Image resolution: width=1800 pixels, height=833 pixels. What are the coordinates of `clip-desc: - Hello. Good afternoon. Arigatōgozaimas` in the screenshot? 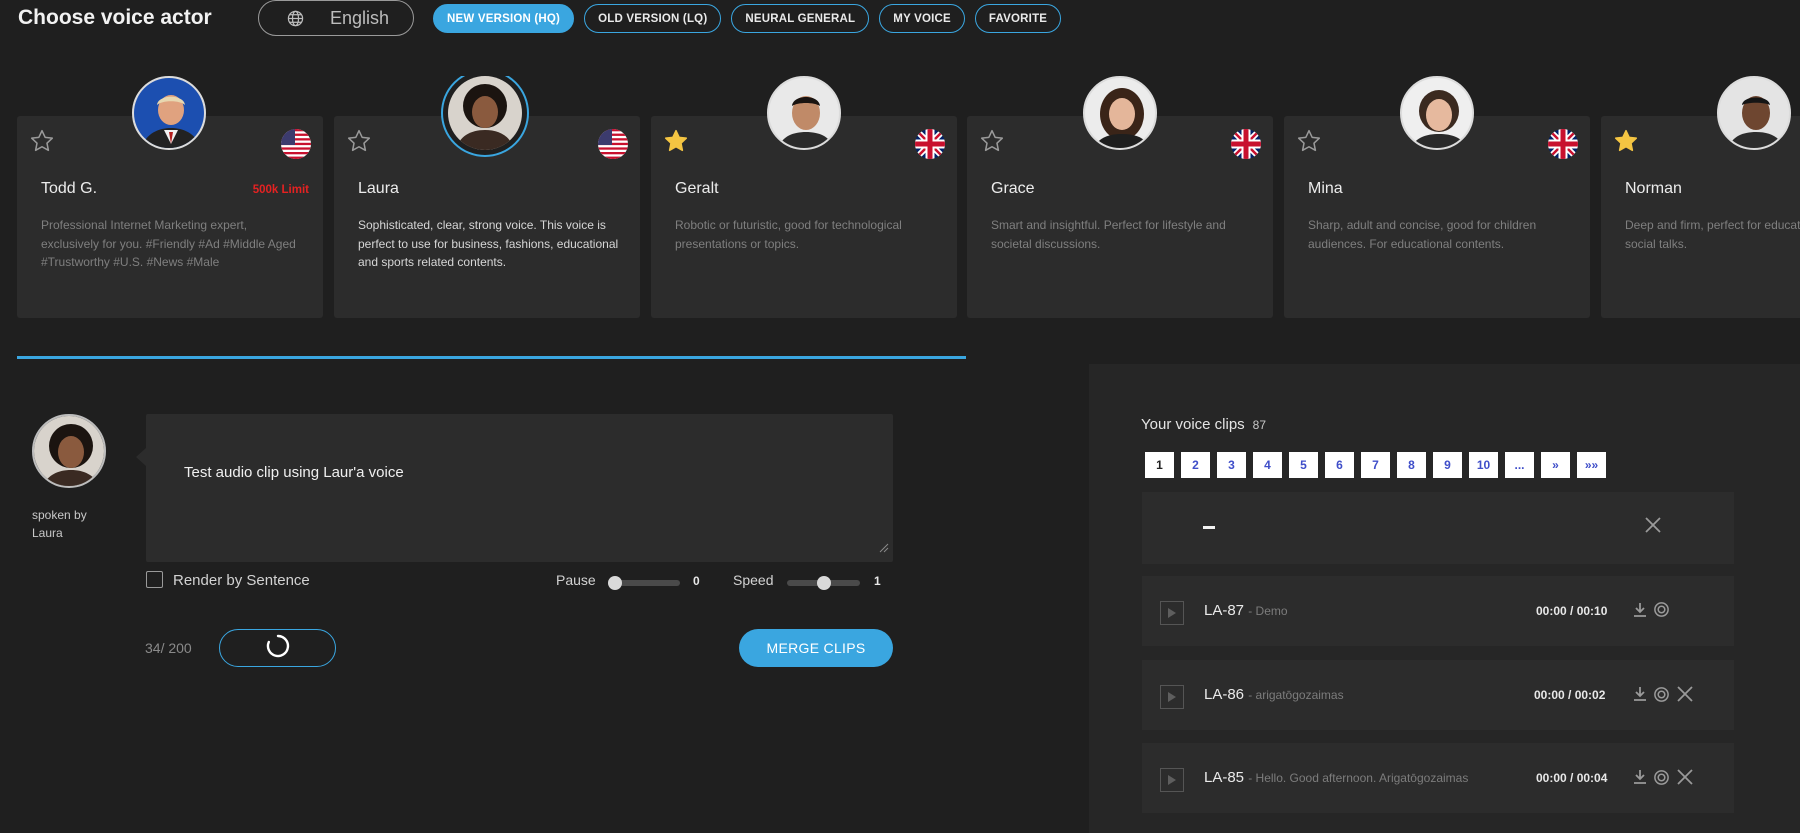 It's located at (1358, 778).